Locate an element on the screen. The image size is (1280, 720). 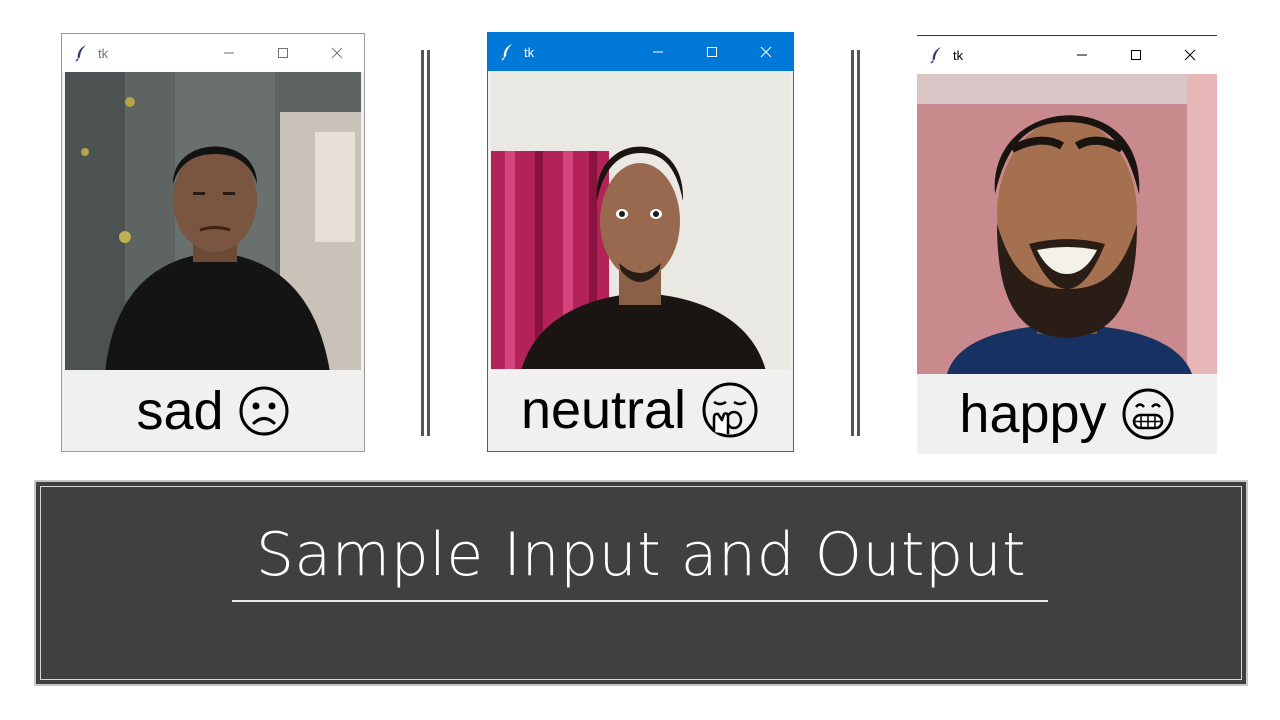
emotion-label: sad is located at coordinates (180, 411).